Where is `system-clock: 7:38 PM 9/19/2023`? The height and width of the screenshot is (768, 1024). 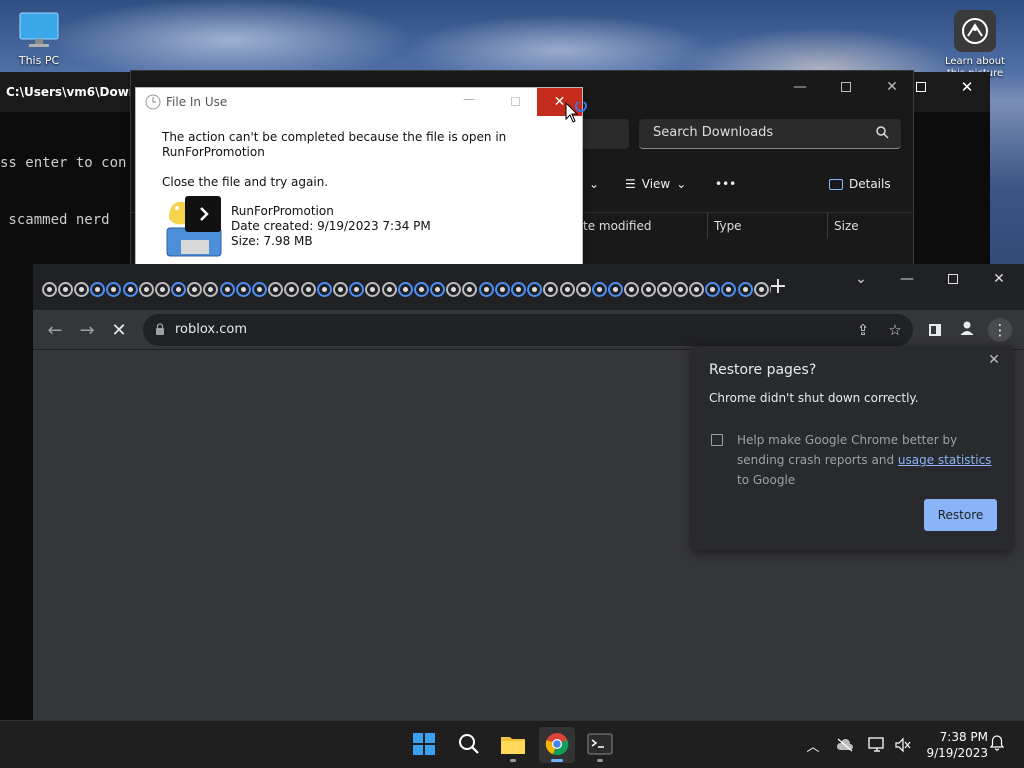 system-clock: 7:38 PM 9/19/2023 is located at coordinates (953, 745).